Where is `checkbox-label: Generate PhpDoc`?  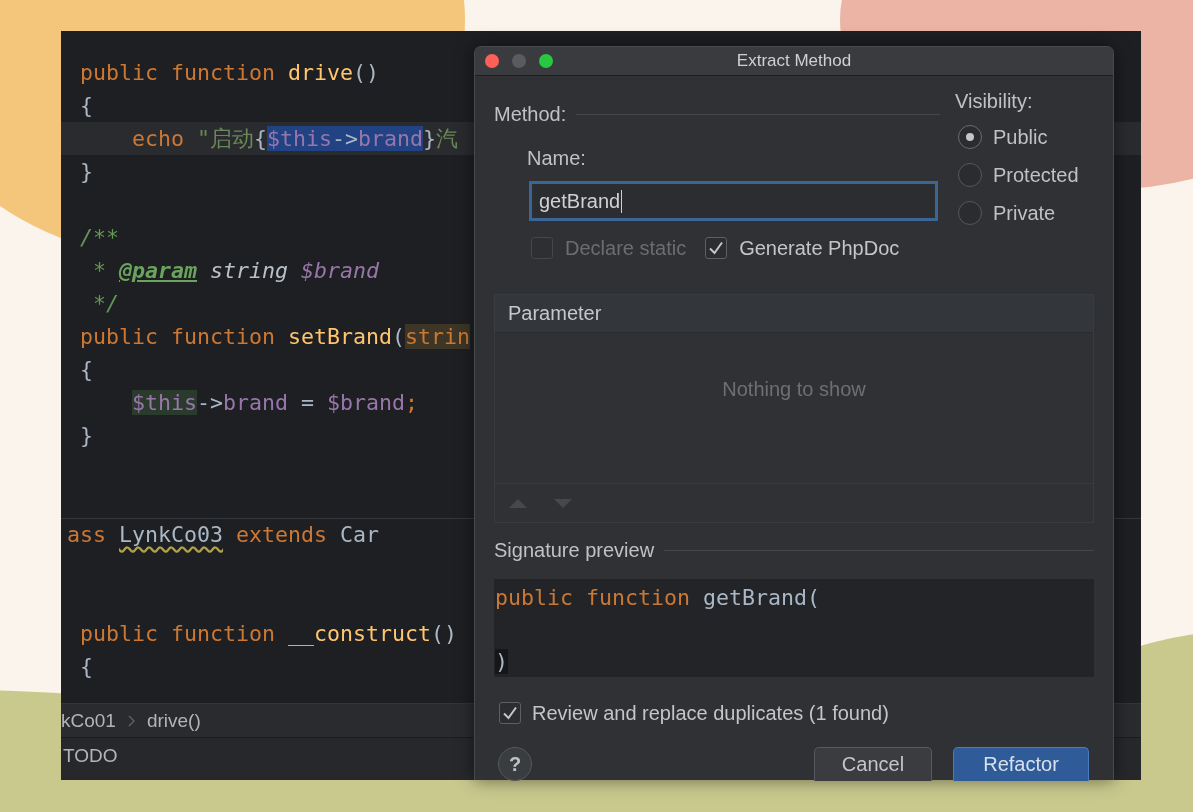 checkbox-label: Generate PhpDoc is located at coordinates (819, 248).